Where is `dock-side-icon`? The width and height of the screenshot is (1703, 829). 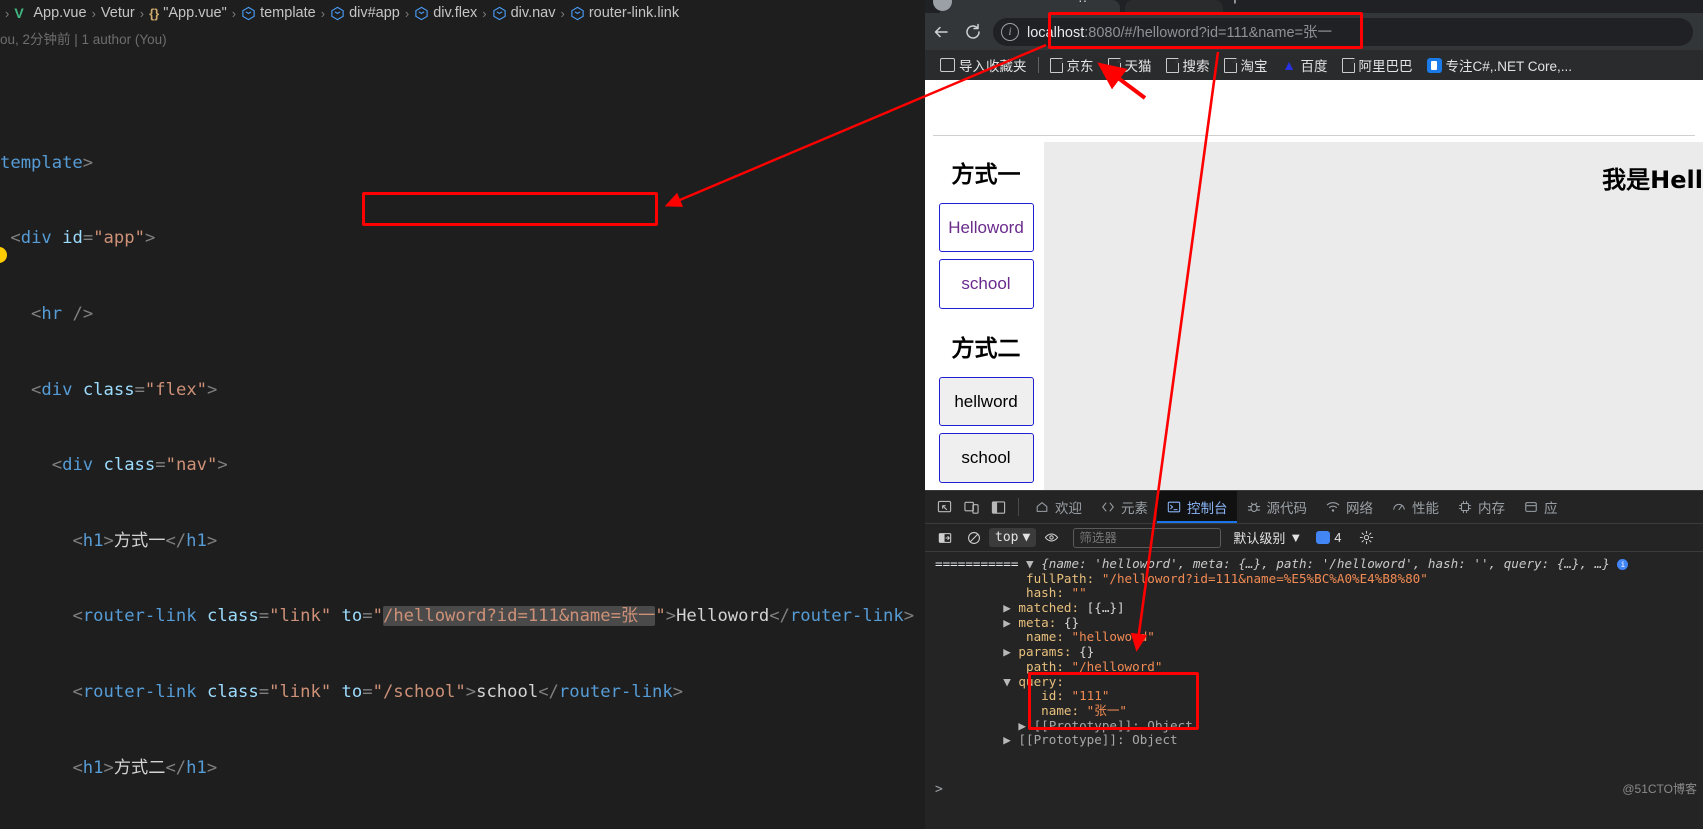
dock-side-icon is located at coordinates (998, 507).